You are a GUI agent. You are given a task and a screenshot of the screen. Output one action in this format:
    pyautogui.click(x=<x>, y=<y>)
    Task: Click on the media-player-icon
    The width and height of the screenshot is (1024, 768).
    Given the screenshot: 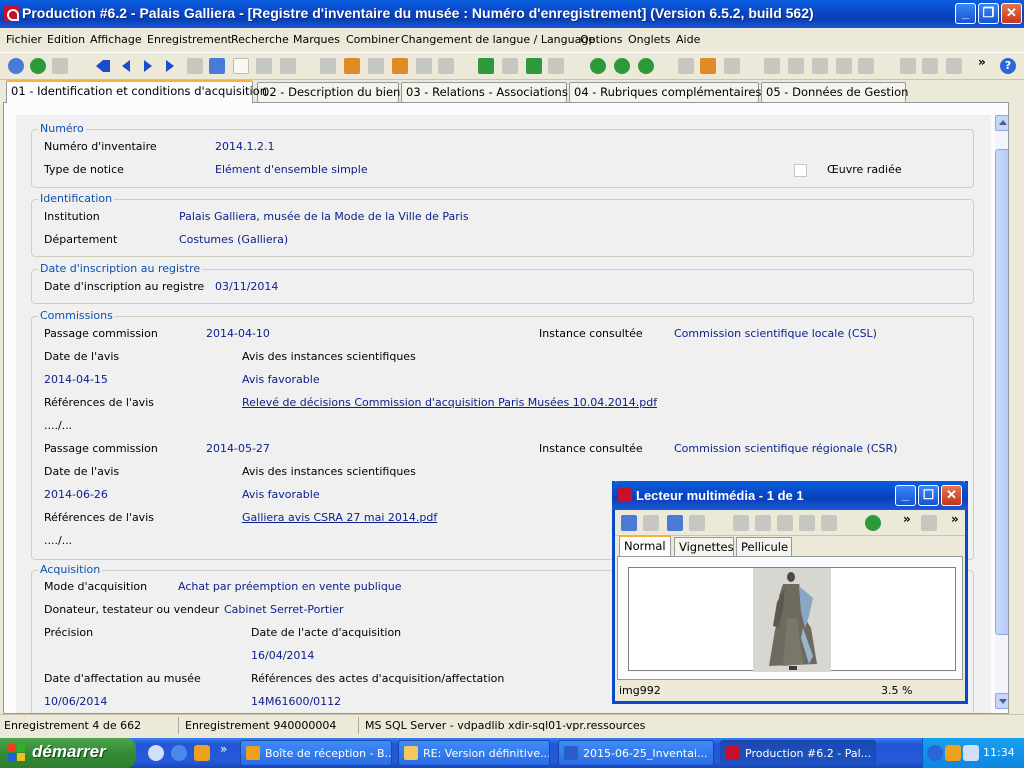 What is the action you would take?
    pyautogui.click(x=156, y=753)
    